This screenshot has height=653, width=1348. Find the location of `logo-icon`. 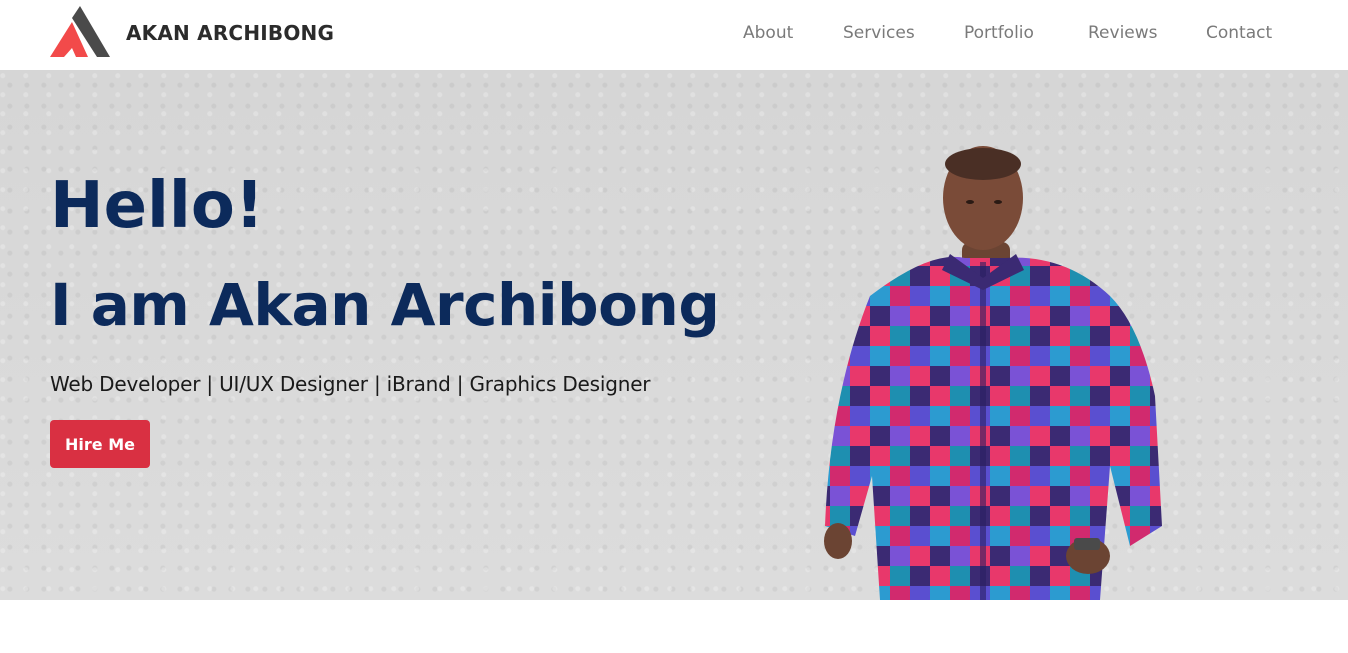

logo-icon is located at coordinates (80, 32).